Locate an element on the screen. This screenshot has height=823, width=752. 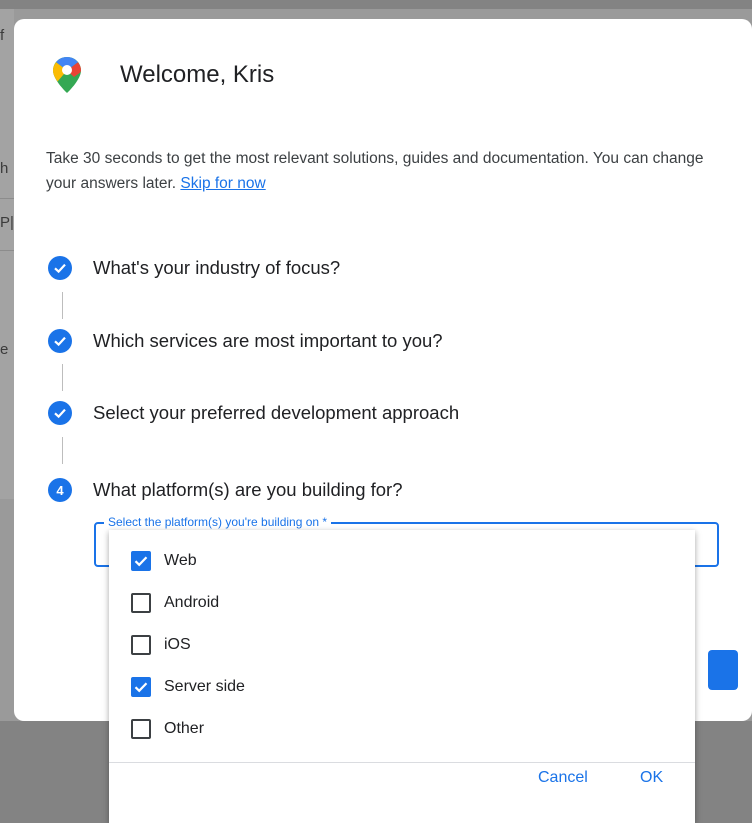
dialog-title: Welcome, Kris is located at coordinates (197, 74).